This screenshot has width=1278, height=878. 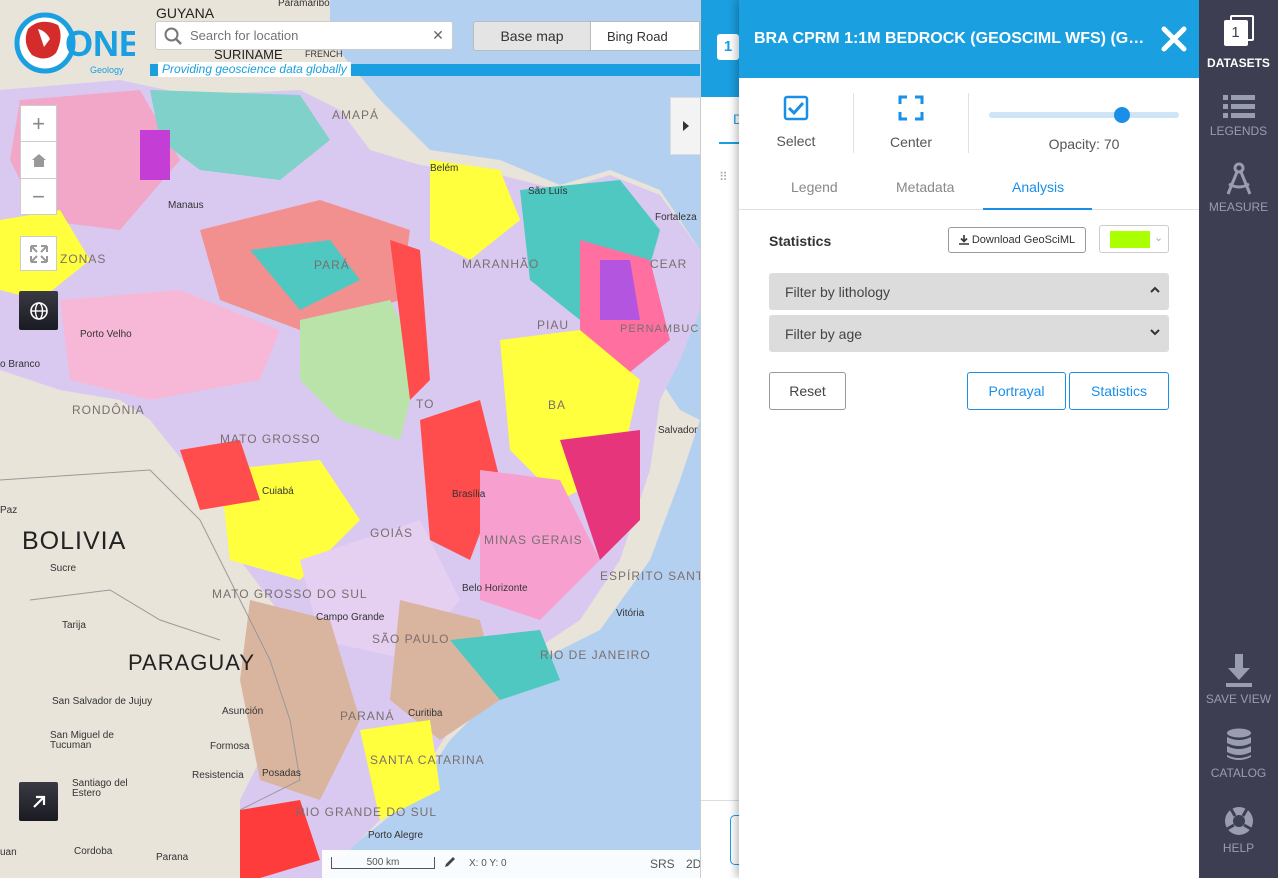 What do you see at coordinates (1037, 209) in the screenshot?
I see `active-tab-indicator` at bounding box center [1037, 209].